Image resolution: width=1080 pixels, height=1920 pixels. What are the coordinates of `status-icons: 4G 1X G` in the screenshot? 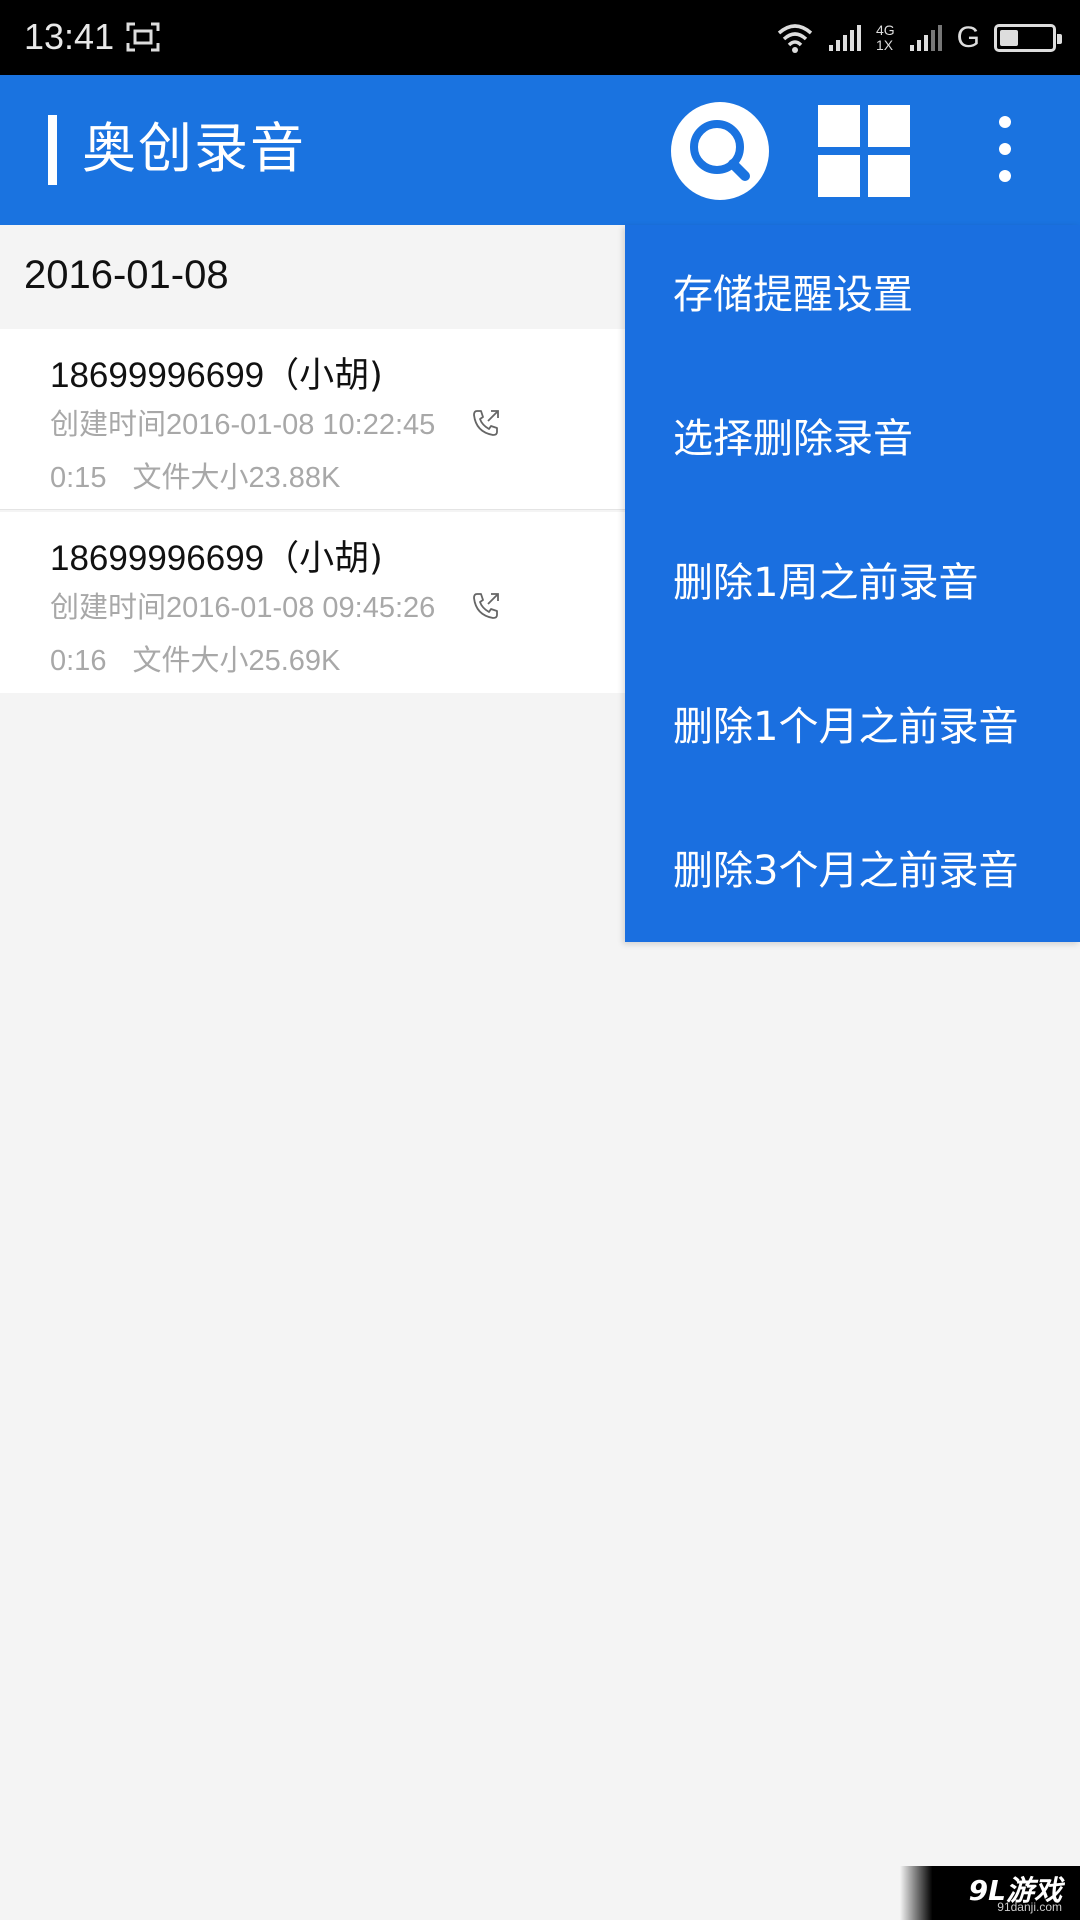 It's located at (919, 38).